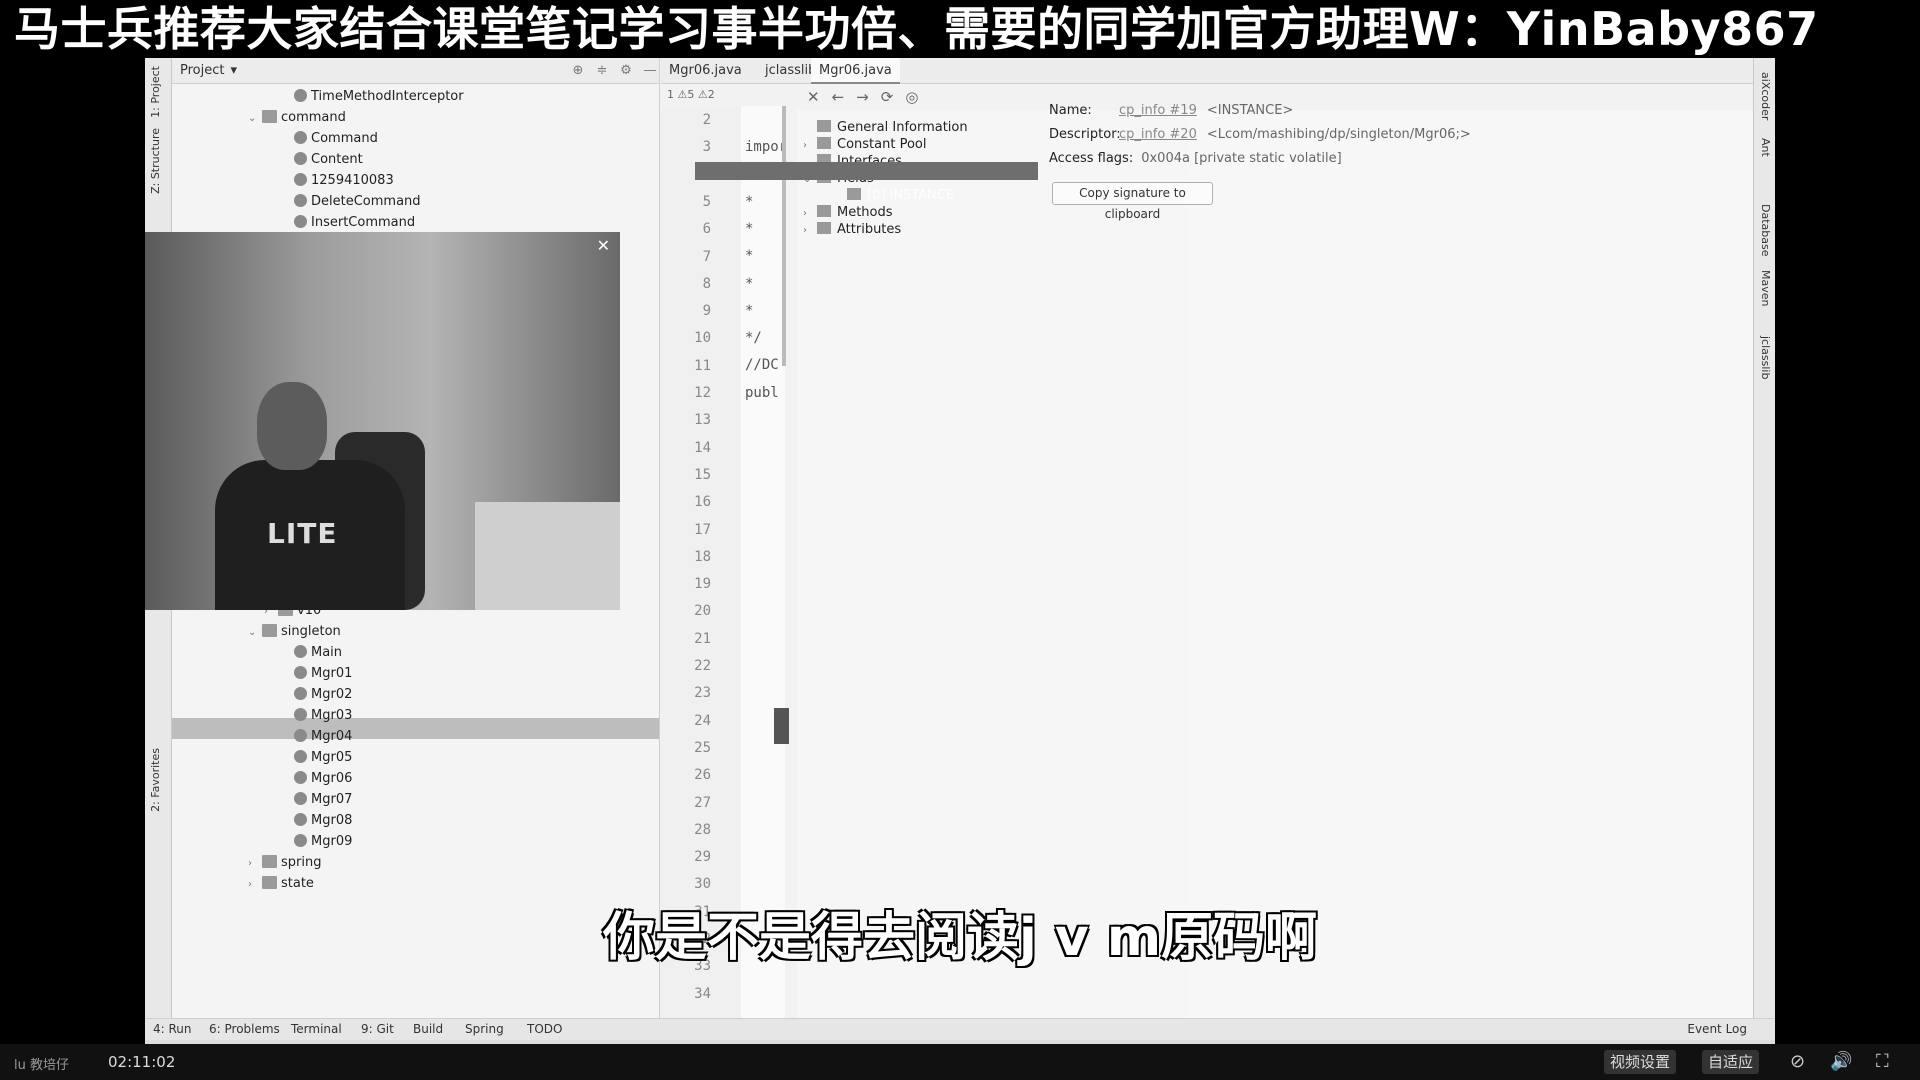 Image resolution: width=1920 pixels, height=1080 pixels. I want to click on line-number: 19, so click(702, 584).